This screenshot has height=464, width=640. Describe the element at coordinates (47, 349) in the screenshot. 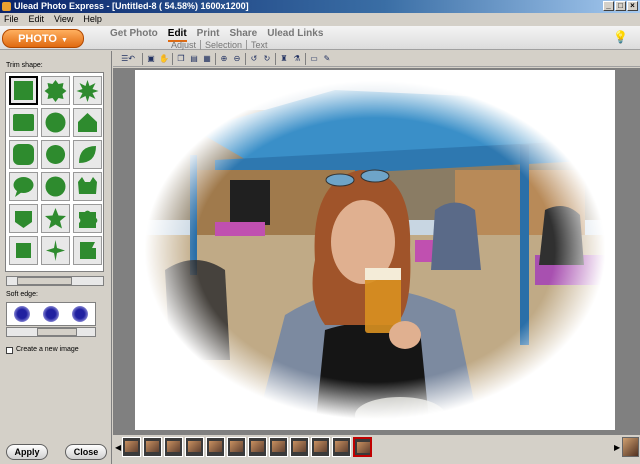

I see `checkbox-label: Create a new image` at that location.